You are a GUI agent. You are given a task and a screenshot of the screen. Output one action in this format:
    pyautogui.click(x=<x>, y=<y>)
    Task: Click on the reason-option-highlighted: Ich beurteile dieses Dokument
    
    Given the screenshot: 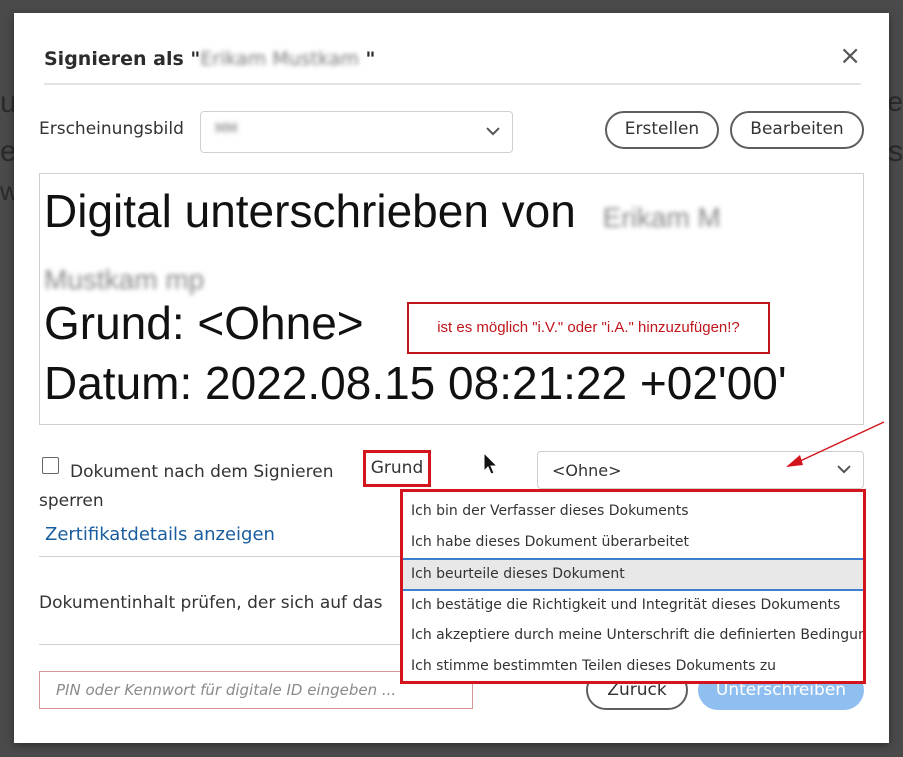 What is the action you would take?
    pyautogui.click(x=633, y=573)
    